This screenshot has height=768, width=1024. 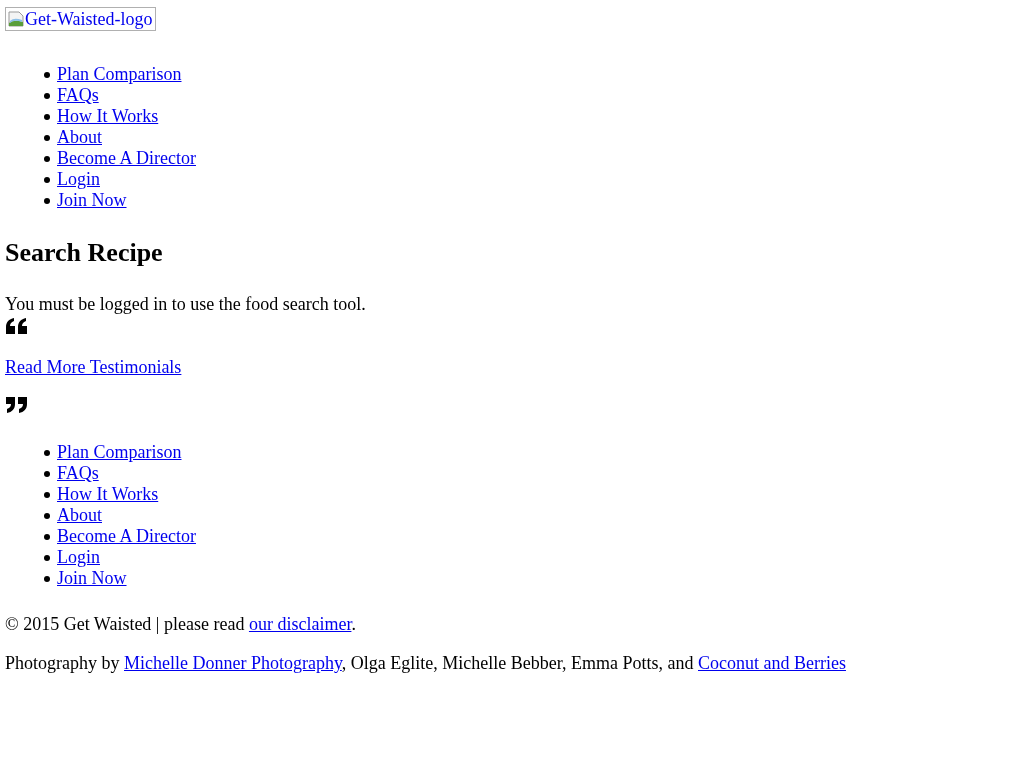 What do you see at coordinates (80, 19) in the screenshot?
I see `broken-logo-image: Get-Waisted-logo` at bounding box center [80, 19].